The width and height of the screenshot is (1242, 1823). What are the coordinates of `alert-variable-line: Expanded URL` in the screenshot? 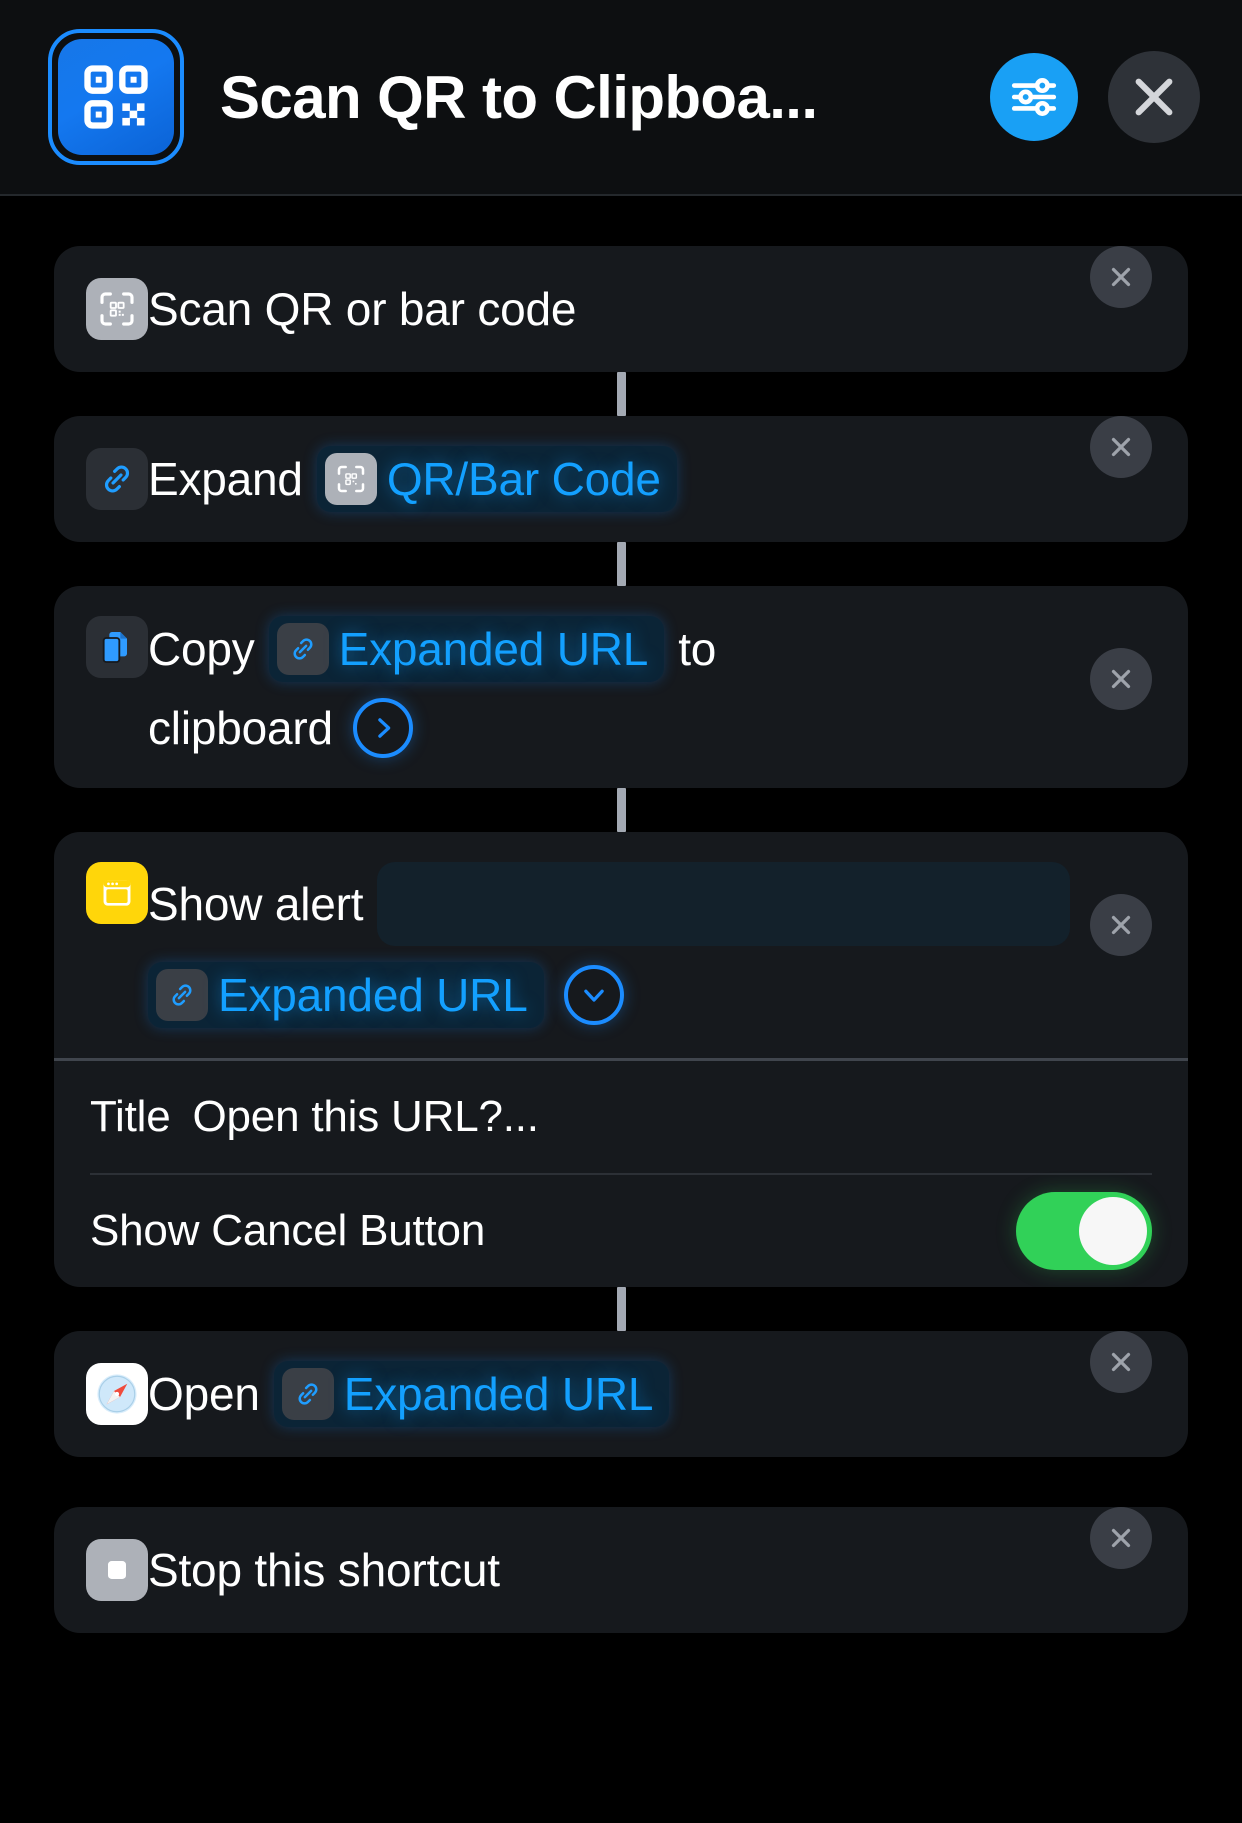 It's located at (609, 995).